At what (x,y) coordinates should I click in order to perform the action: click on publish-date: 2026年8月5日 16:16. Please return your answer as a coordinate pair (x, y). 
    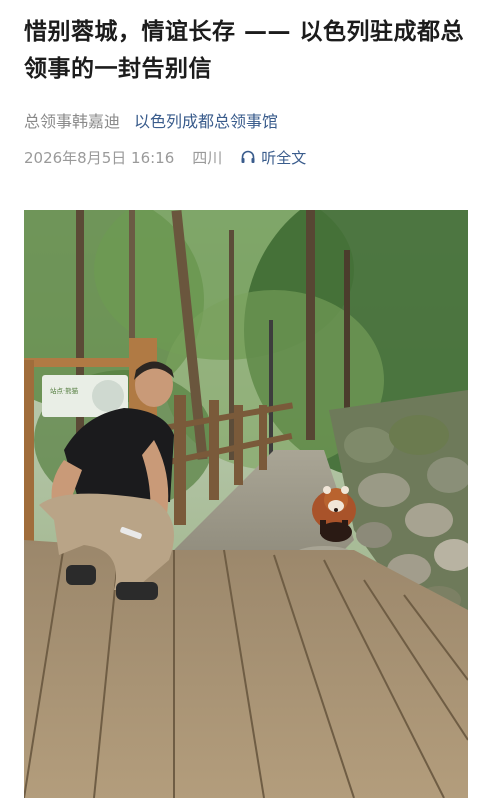
    Looking at the image, I should click on (99, 157).